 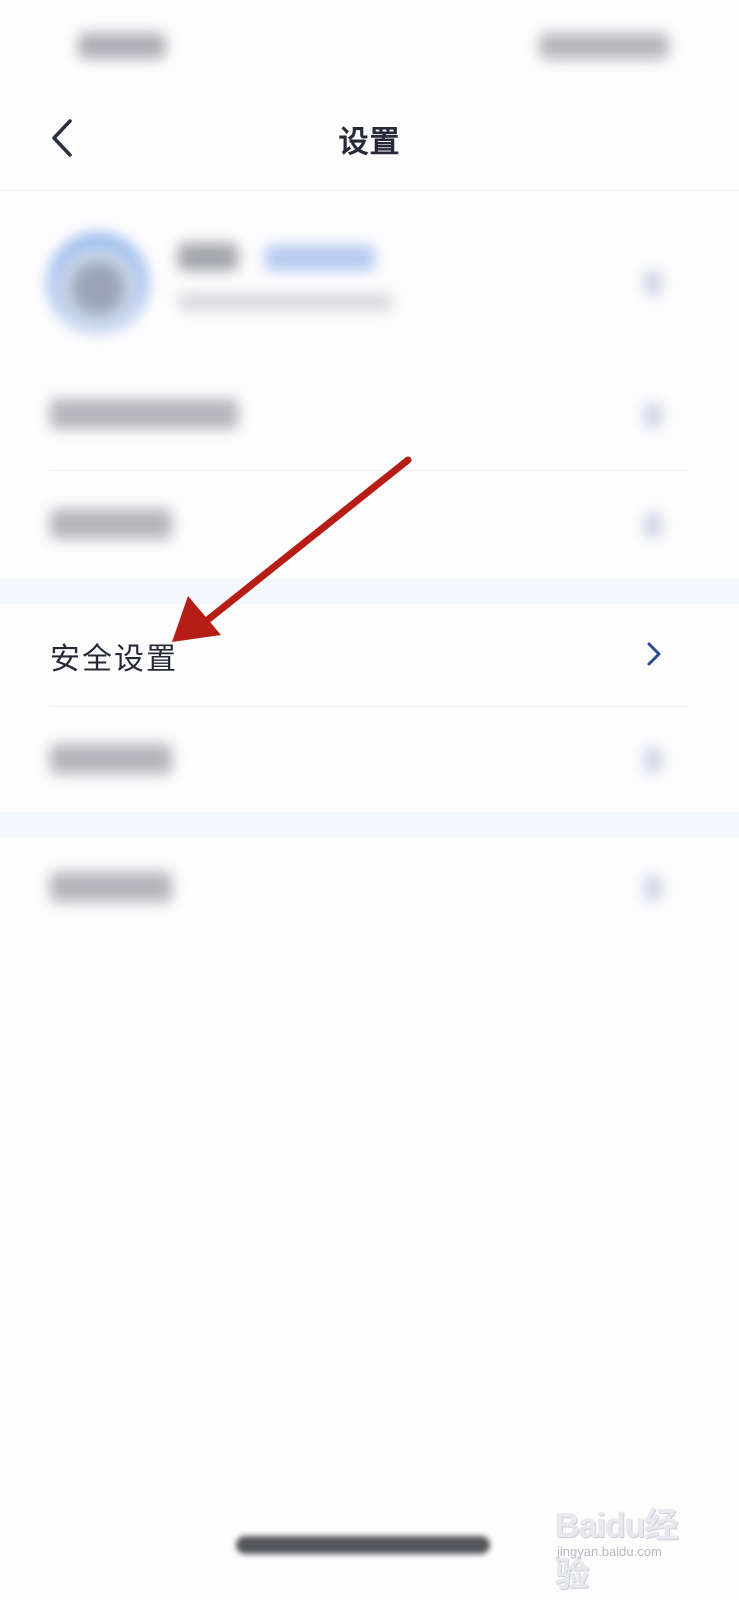 I want to click on page-title: 设置, so click(x=369, y=142).